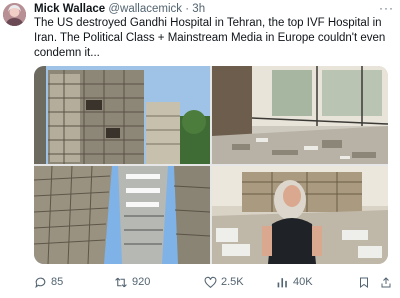 This screenshot has height=298, width=400. What do you see at coordinates (386, 8) in the screenshot?
I see `more-options-icon: ···` at bounding box center [386, 8].